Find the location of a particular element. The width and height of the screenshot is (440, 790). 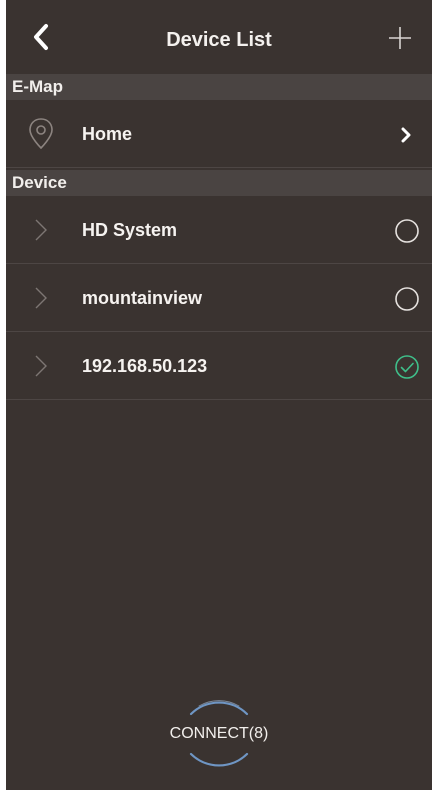

header-bar: Device List is located at coordinates (219, 36).